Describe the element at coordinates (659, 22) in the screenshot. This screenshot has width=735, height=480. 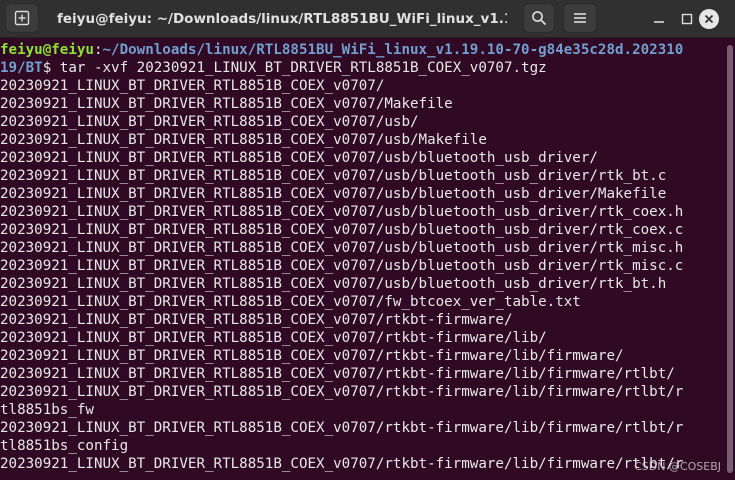
I see `minimize-icon` at that location.